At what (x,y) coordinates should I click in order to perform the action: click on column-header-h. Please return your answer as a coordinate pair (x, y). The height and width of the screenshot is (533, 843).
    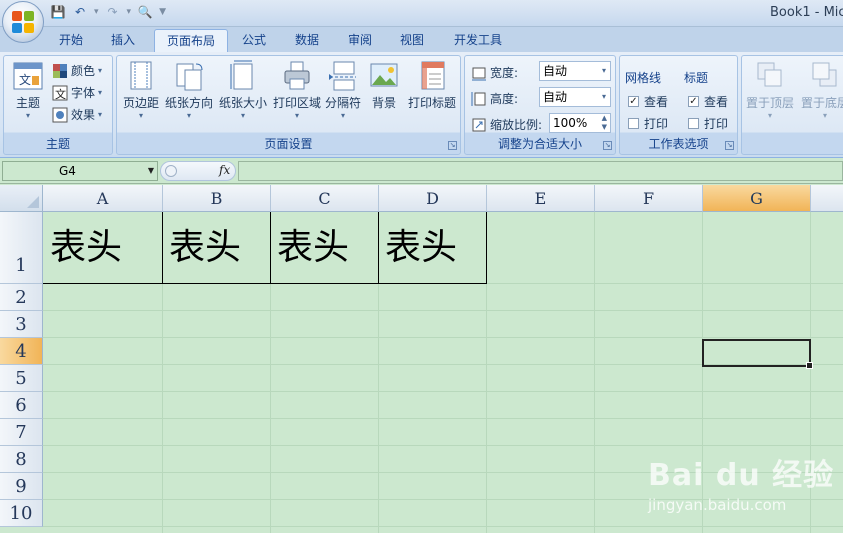
    Looking at the image, I should click on (827, 198).